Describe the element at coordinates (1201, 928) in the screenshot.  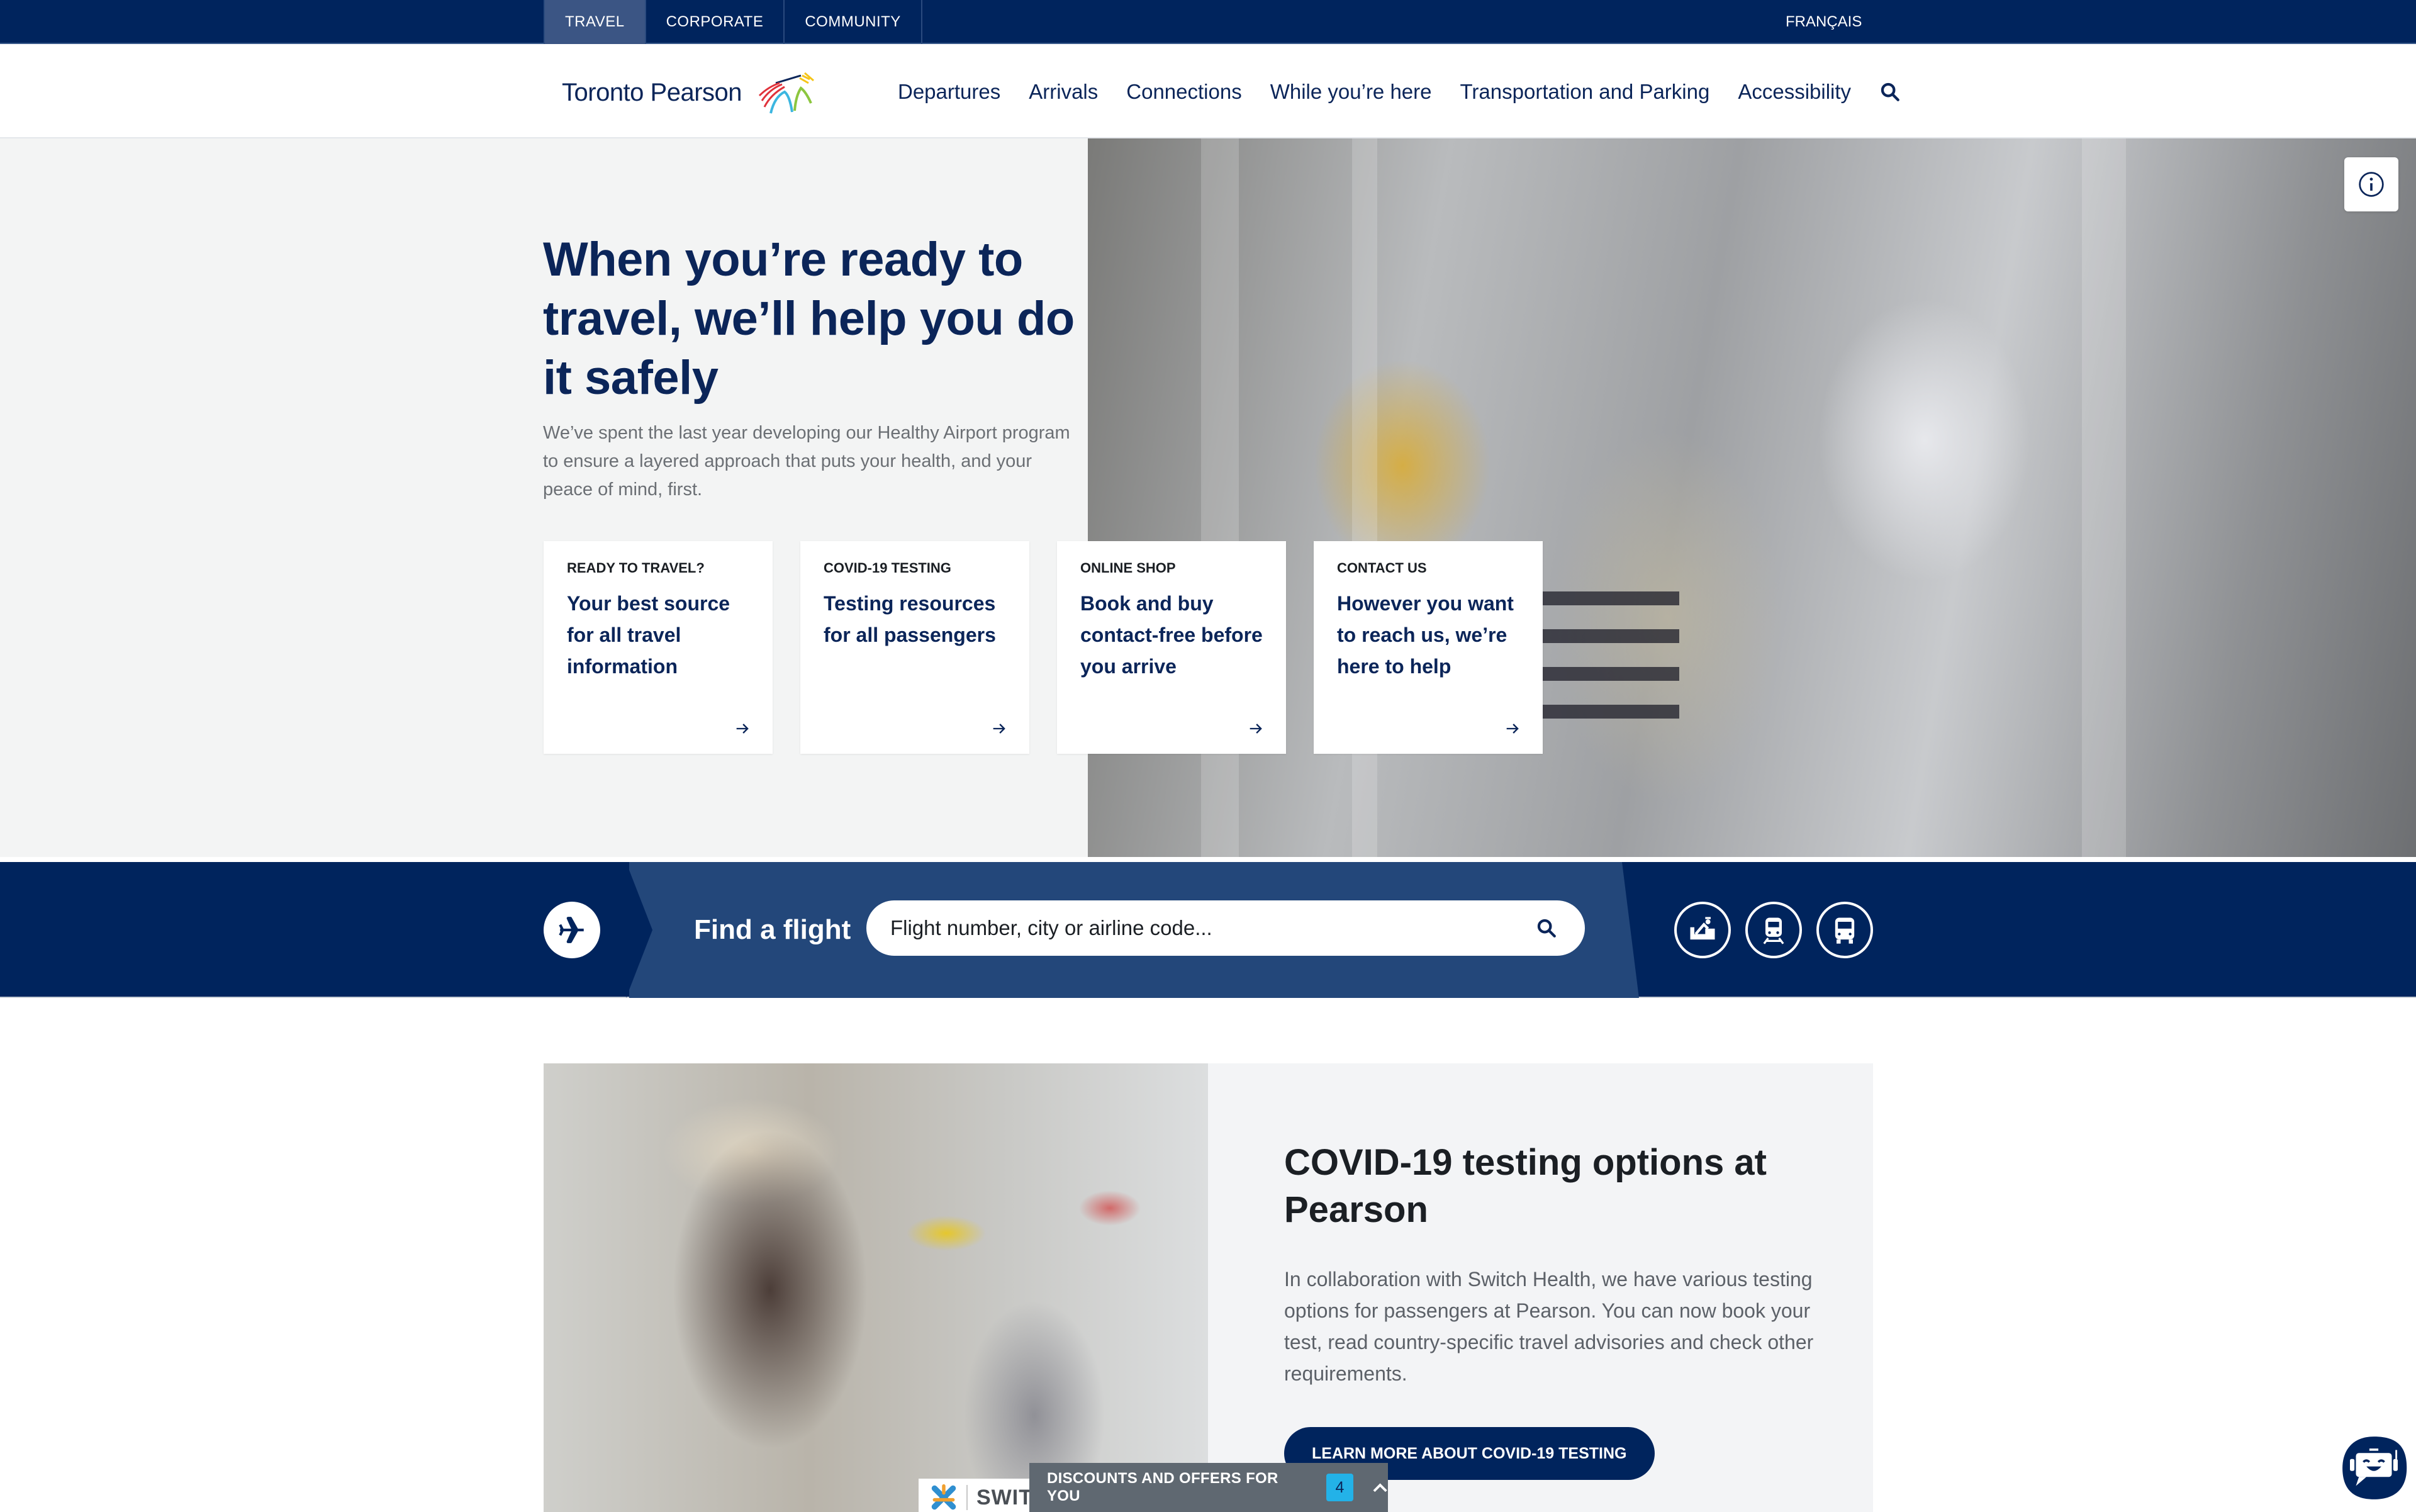
I see `flight-search-input` at that location.